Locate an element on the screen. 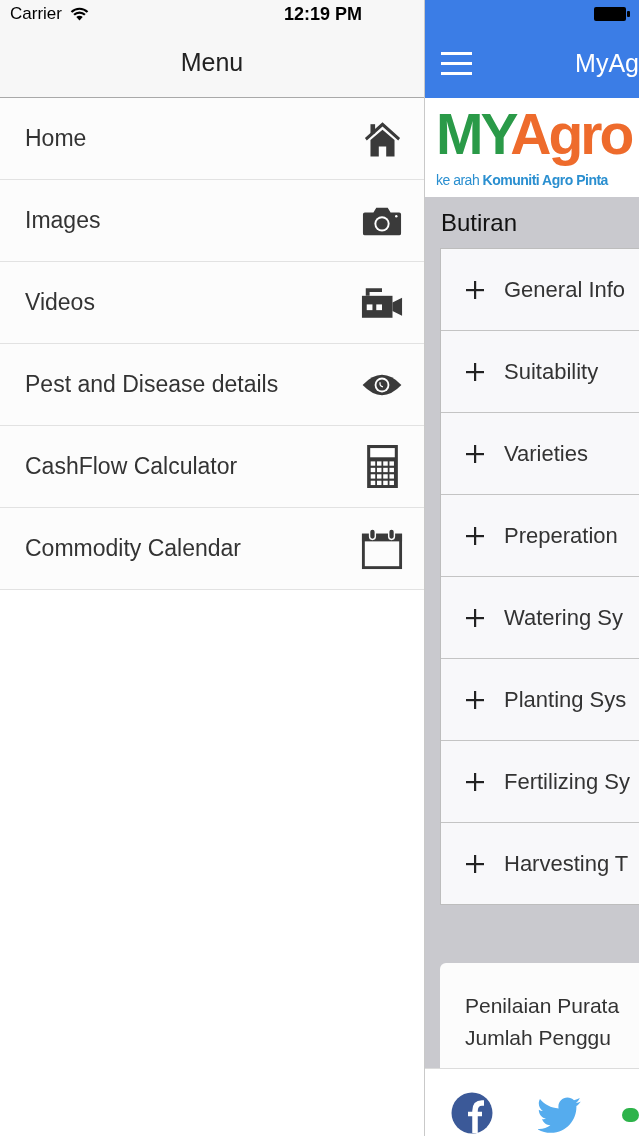  calculator-icon is located at coordinates (382, 466).